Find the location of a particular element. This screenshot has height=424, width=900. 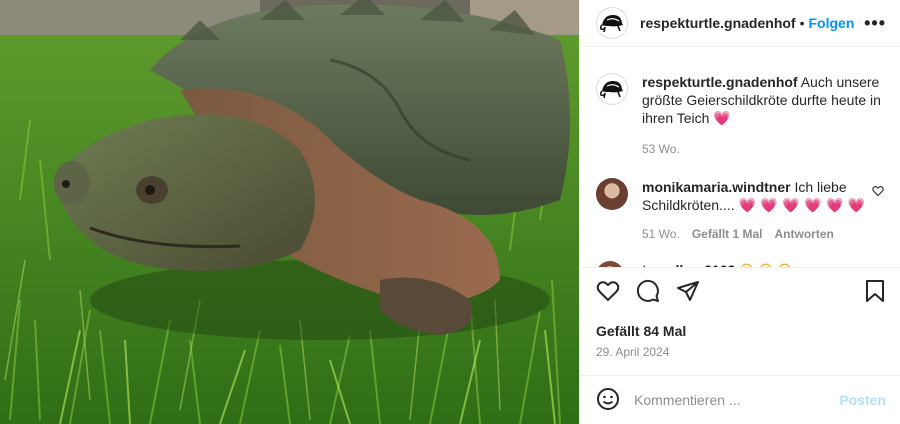

reply-button: Antworten is located at coordinates (804, 234).